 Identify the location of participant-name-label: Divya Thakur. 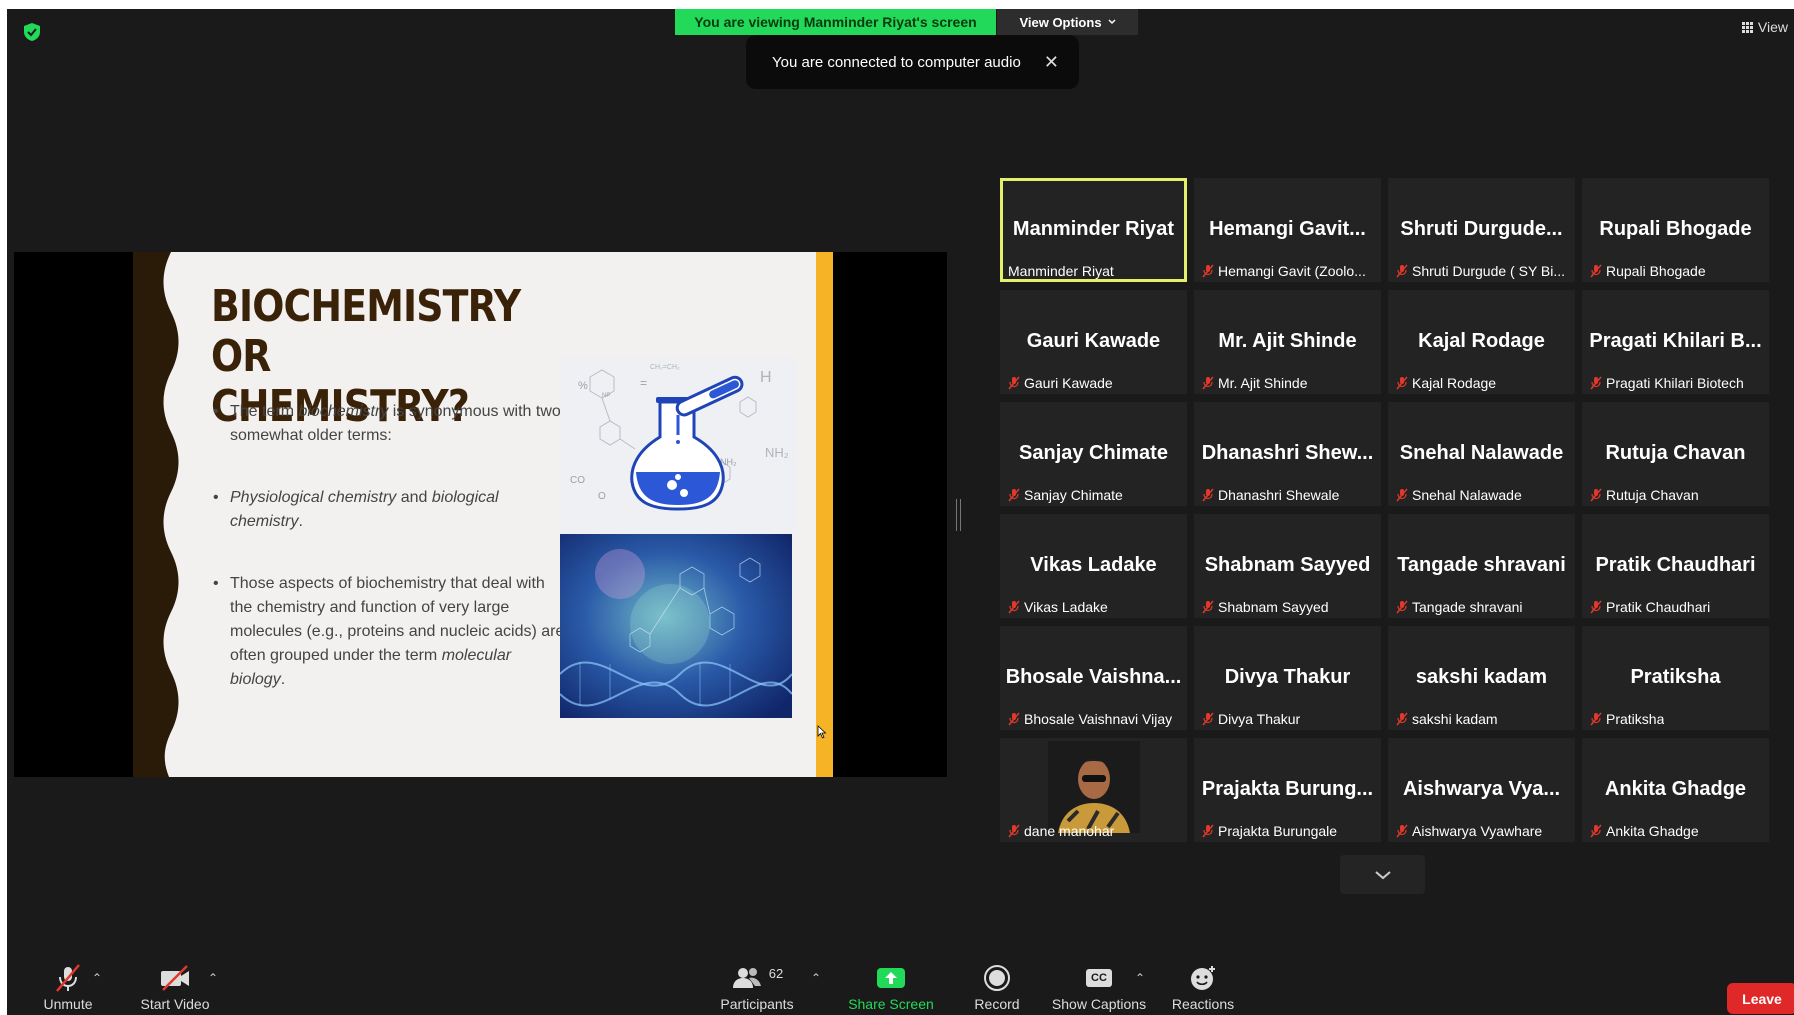
(1251, 719).